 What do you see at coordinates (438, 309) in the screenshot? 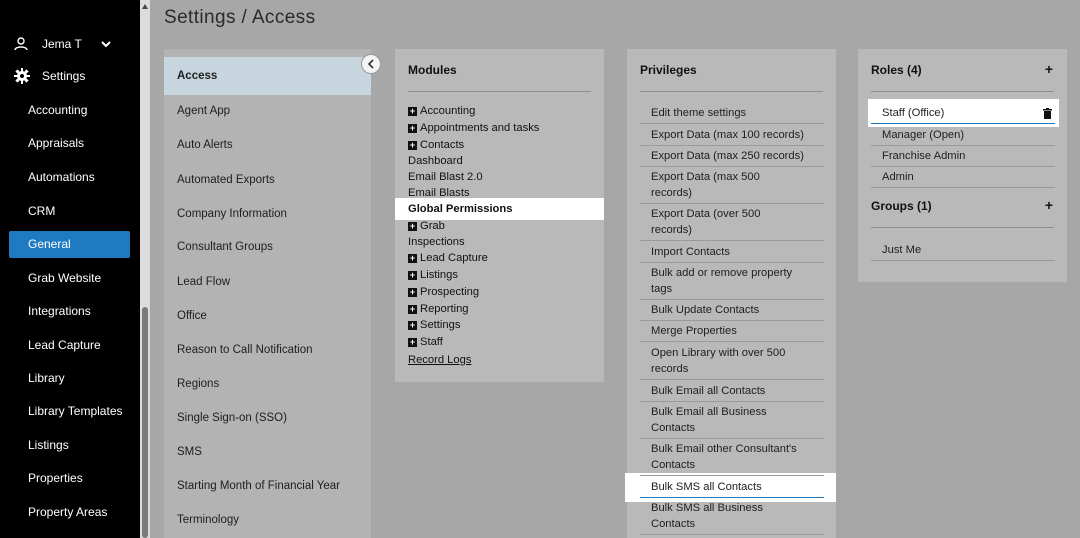
I see `module-item-reporting: + Reporting` at bounding box center [438, 309].